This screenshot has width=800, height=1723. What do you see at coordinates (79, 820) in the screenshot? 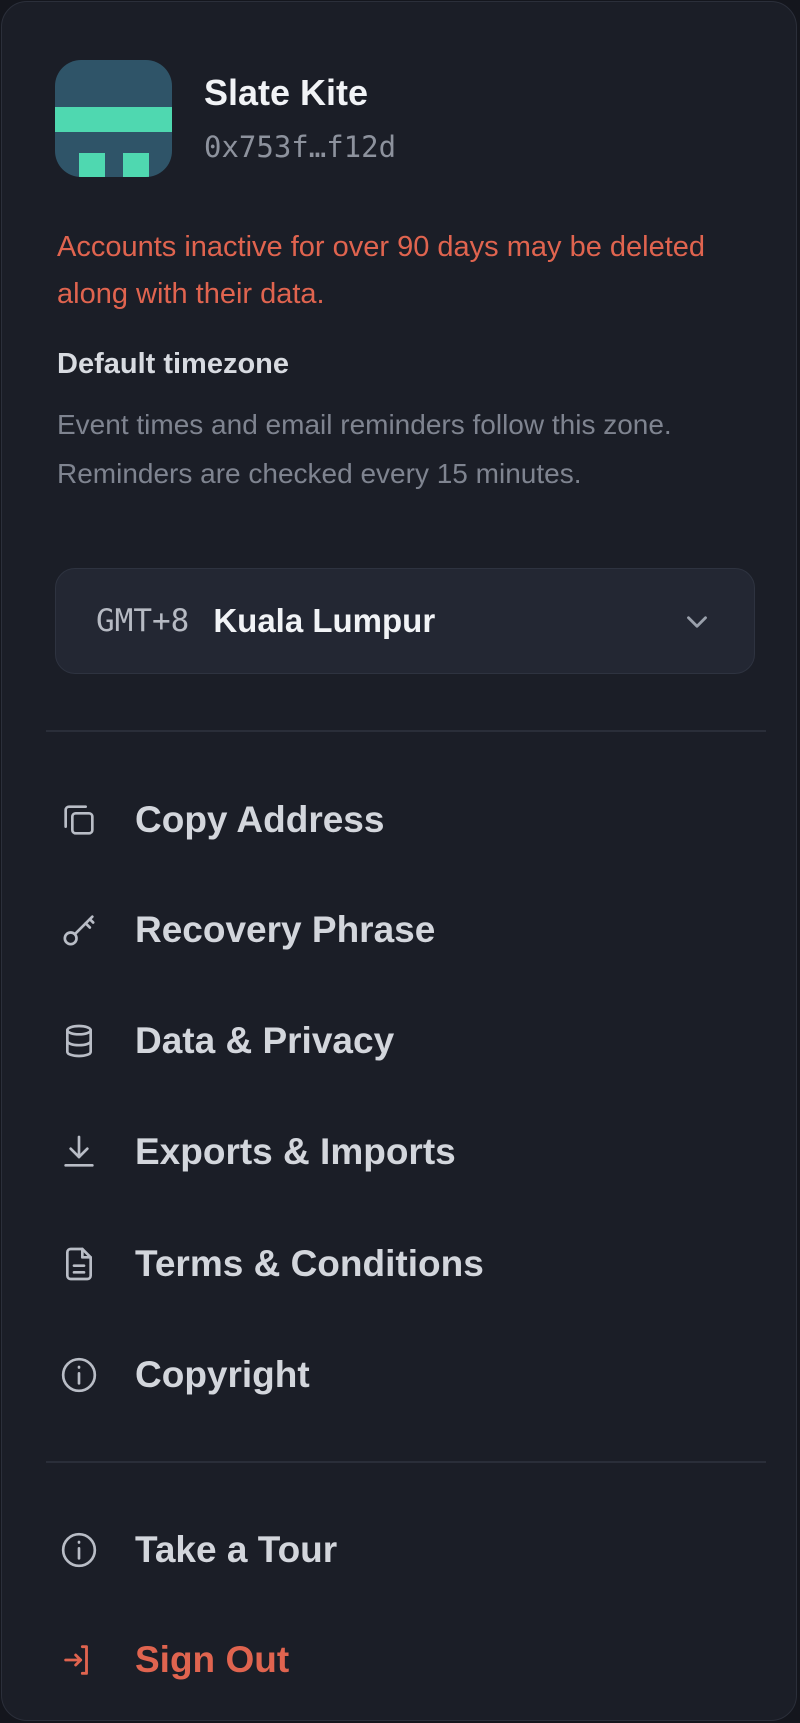
I see `copy-icon` at bounding box center [79, 820].